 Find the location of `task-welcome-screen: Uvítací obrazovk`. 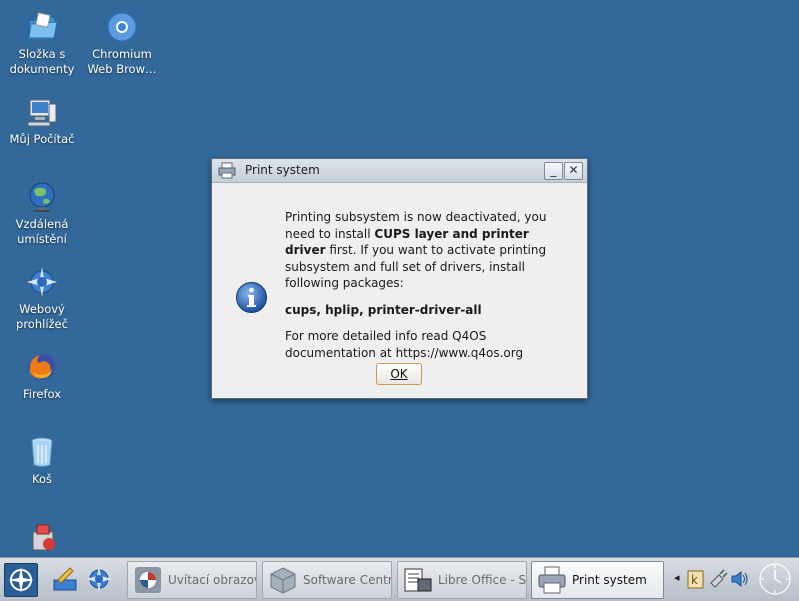

task-welcome-screen: Uvítací obrazovk is located at coordinates (192, 580).